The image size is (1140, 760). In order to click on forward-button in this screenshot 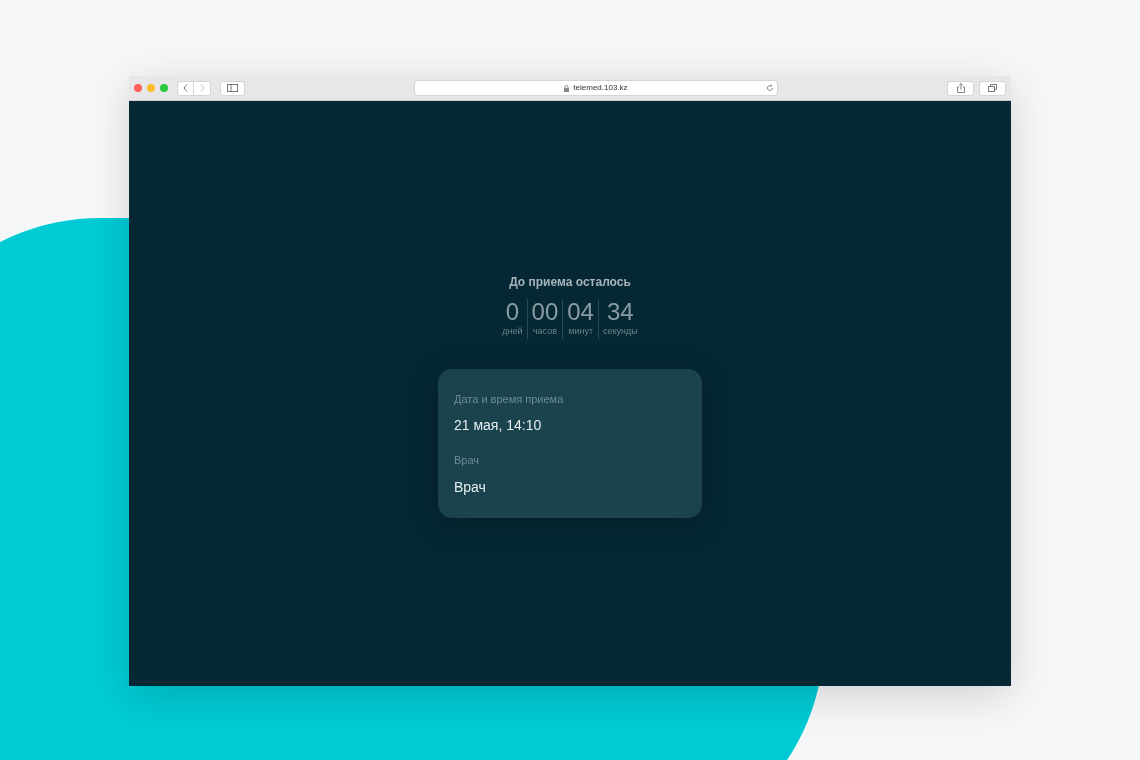, I will do `click(202, 88)`.